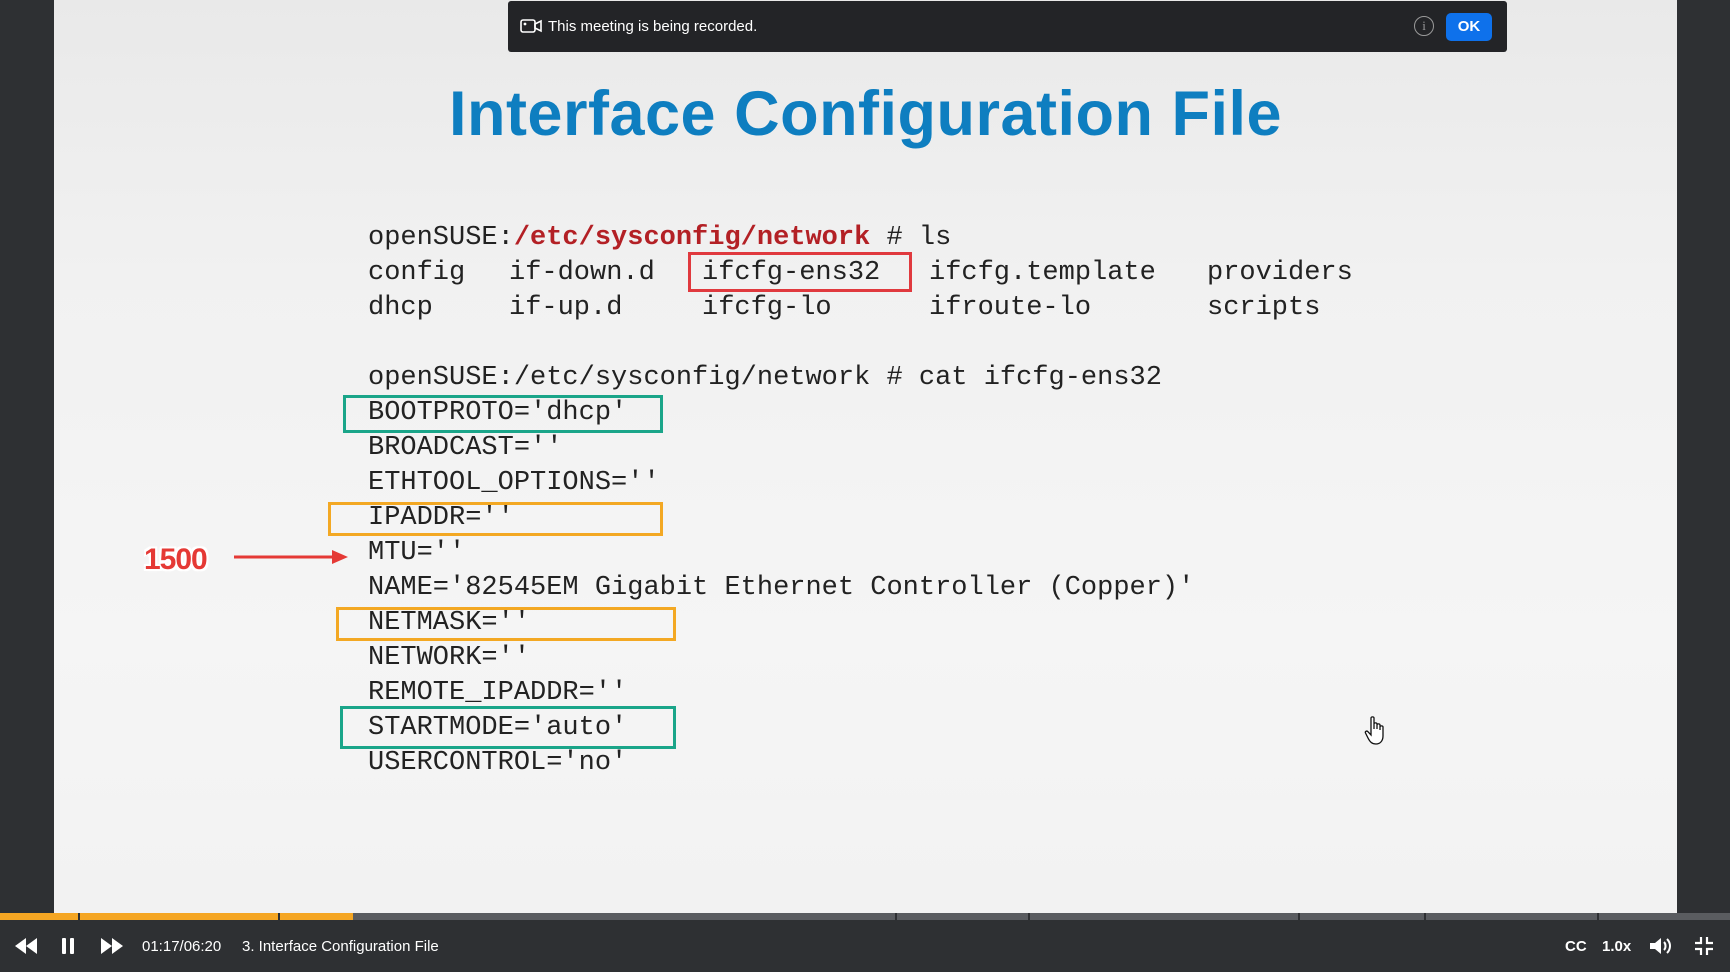  What do you see at coordinates (800, 272) in the screenshot?
I see `highlight-box-red` at bounding box center [800, 272].